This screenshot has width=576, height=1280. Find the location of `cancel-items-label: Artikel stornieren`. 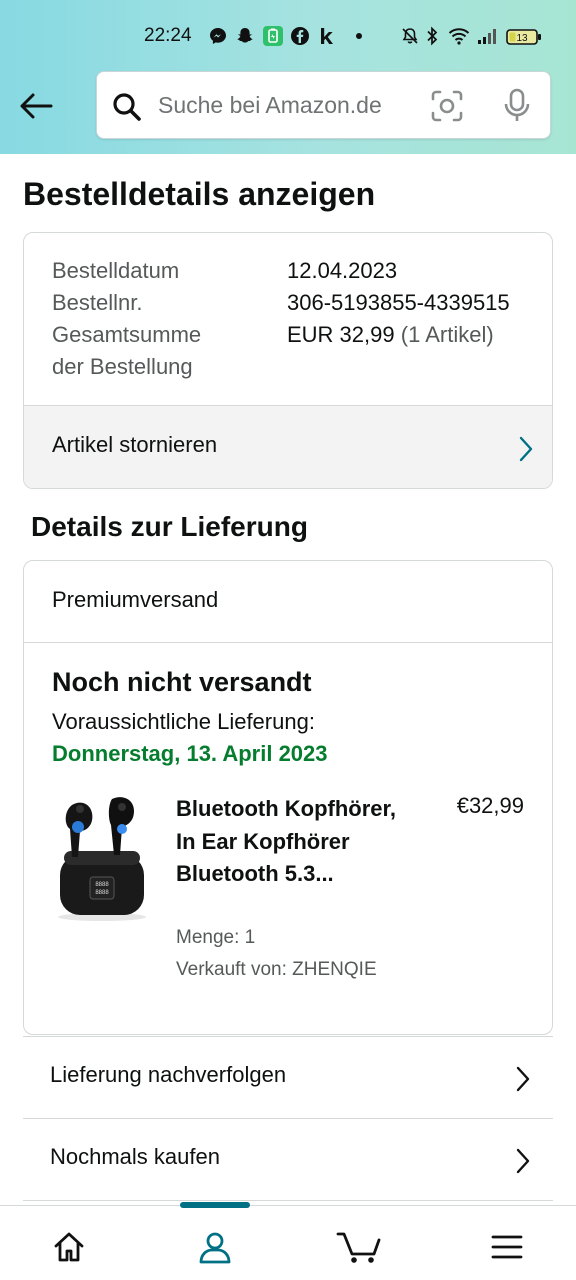

cancel-items-label: Artikel stornieren is located at coordinates (135, 444).